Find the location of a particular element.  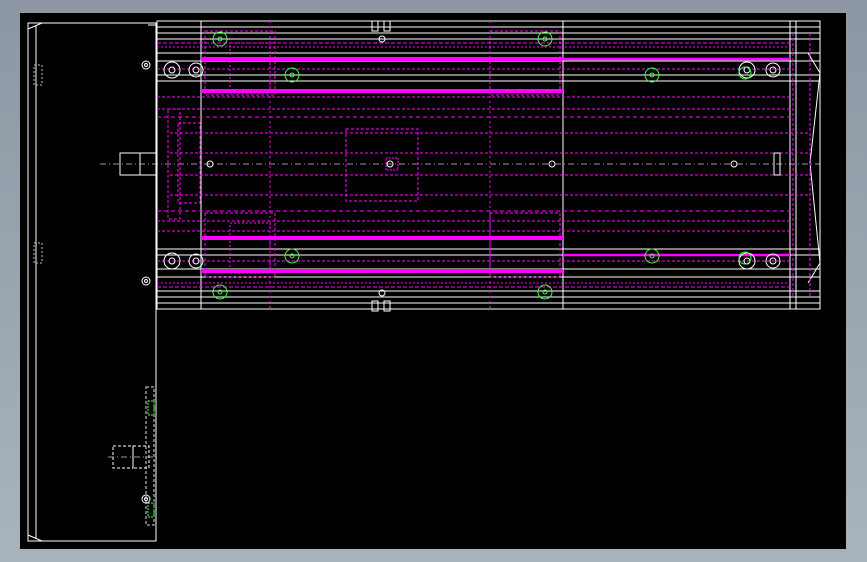

side-view-outline is located at coordinates (92, 282).